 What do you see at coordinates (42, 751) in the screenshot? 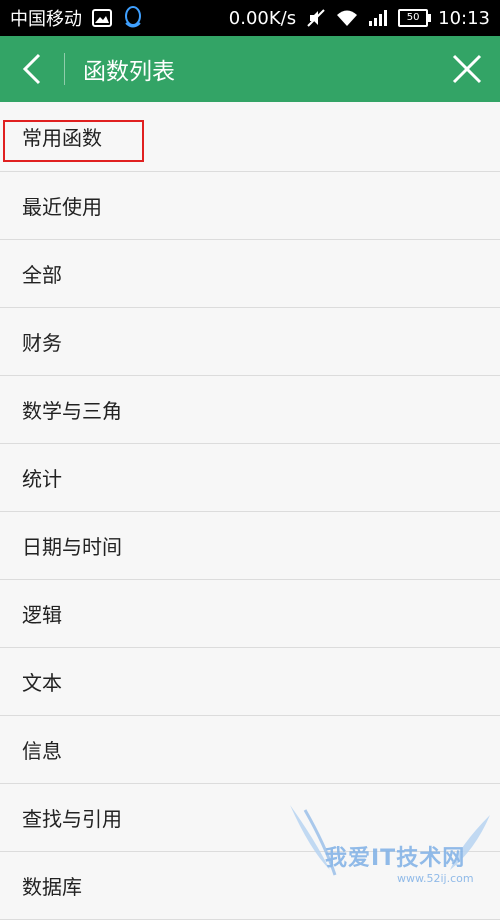
I see `list-item-label: 信息` at bounding box center [42, 751].